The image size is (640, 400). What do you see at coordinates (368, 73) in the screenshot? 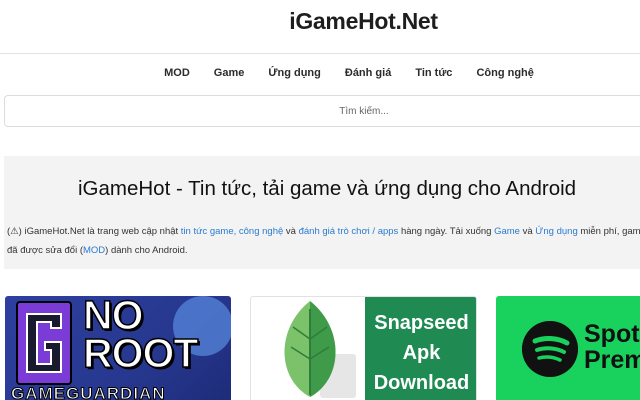
I see `nav-item-danh-gia: Đánh giá` at bounding box center [368, 73].